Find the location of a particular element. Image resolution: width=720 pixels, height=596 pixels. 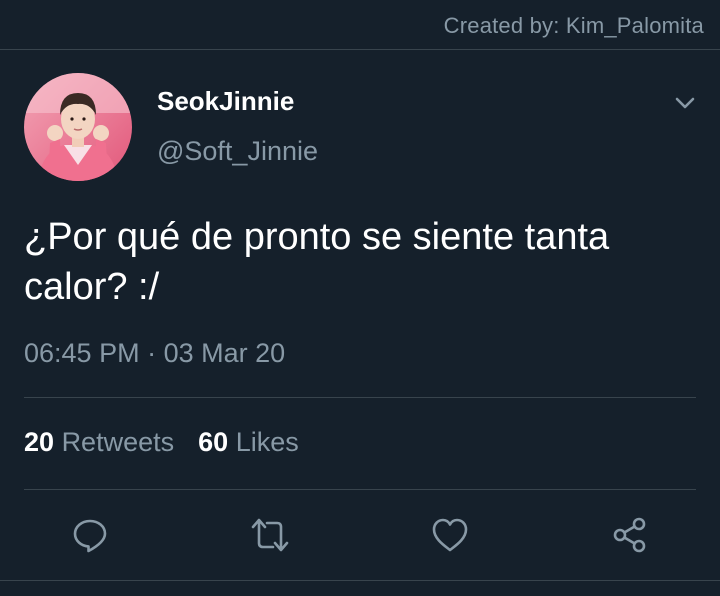

tweet-timestamp: 06:45 PM · 03 Mar 20 is located at coordinates (154, 353).